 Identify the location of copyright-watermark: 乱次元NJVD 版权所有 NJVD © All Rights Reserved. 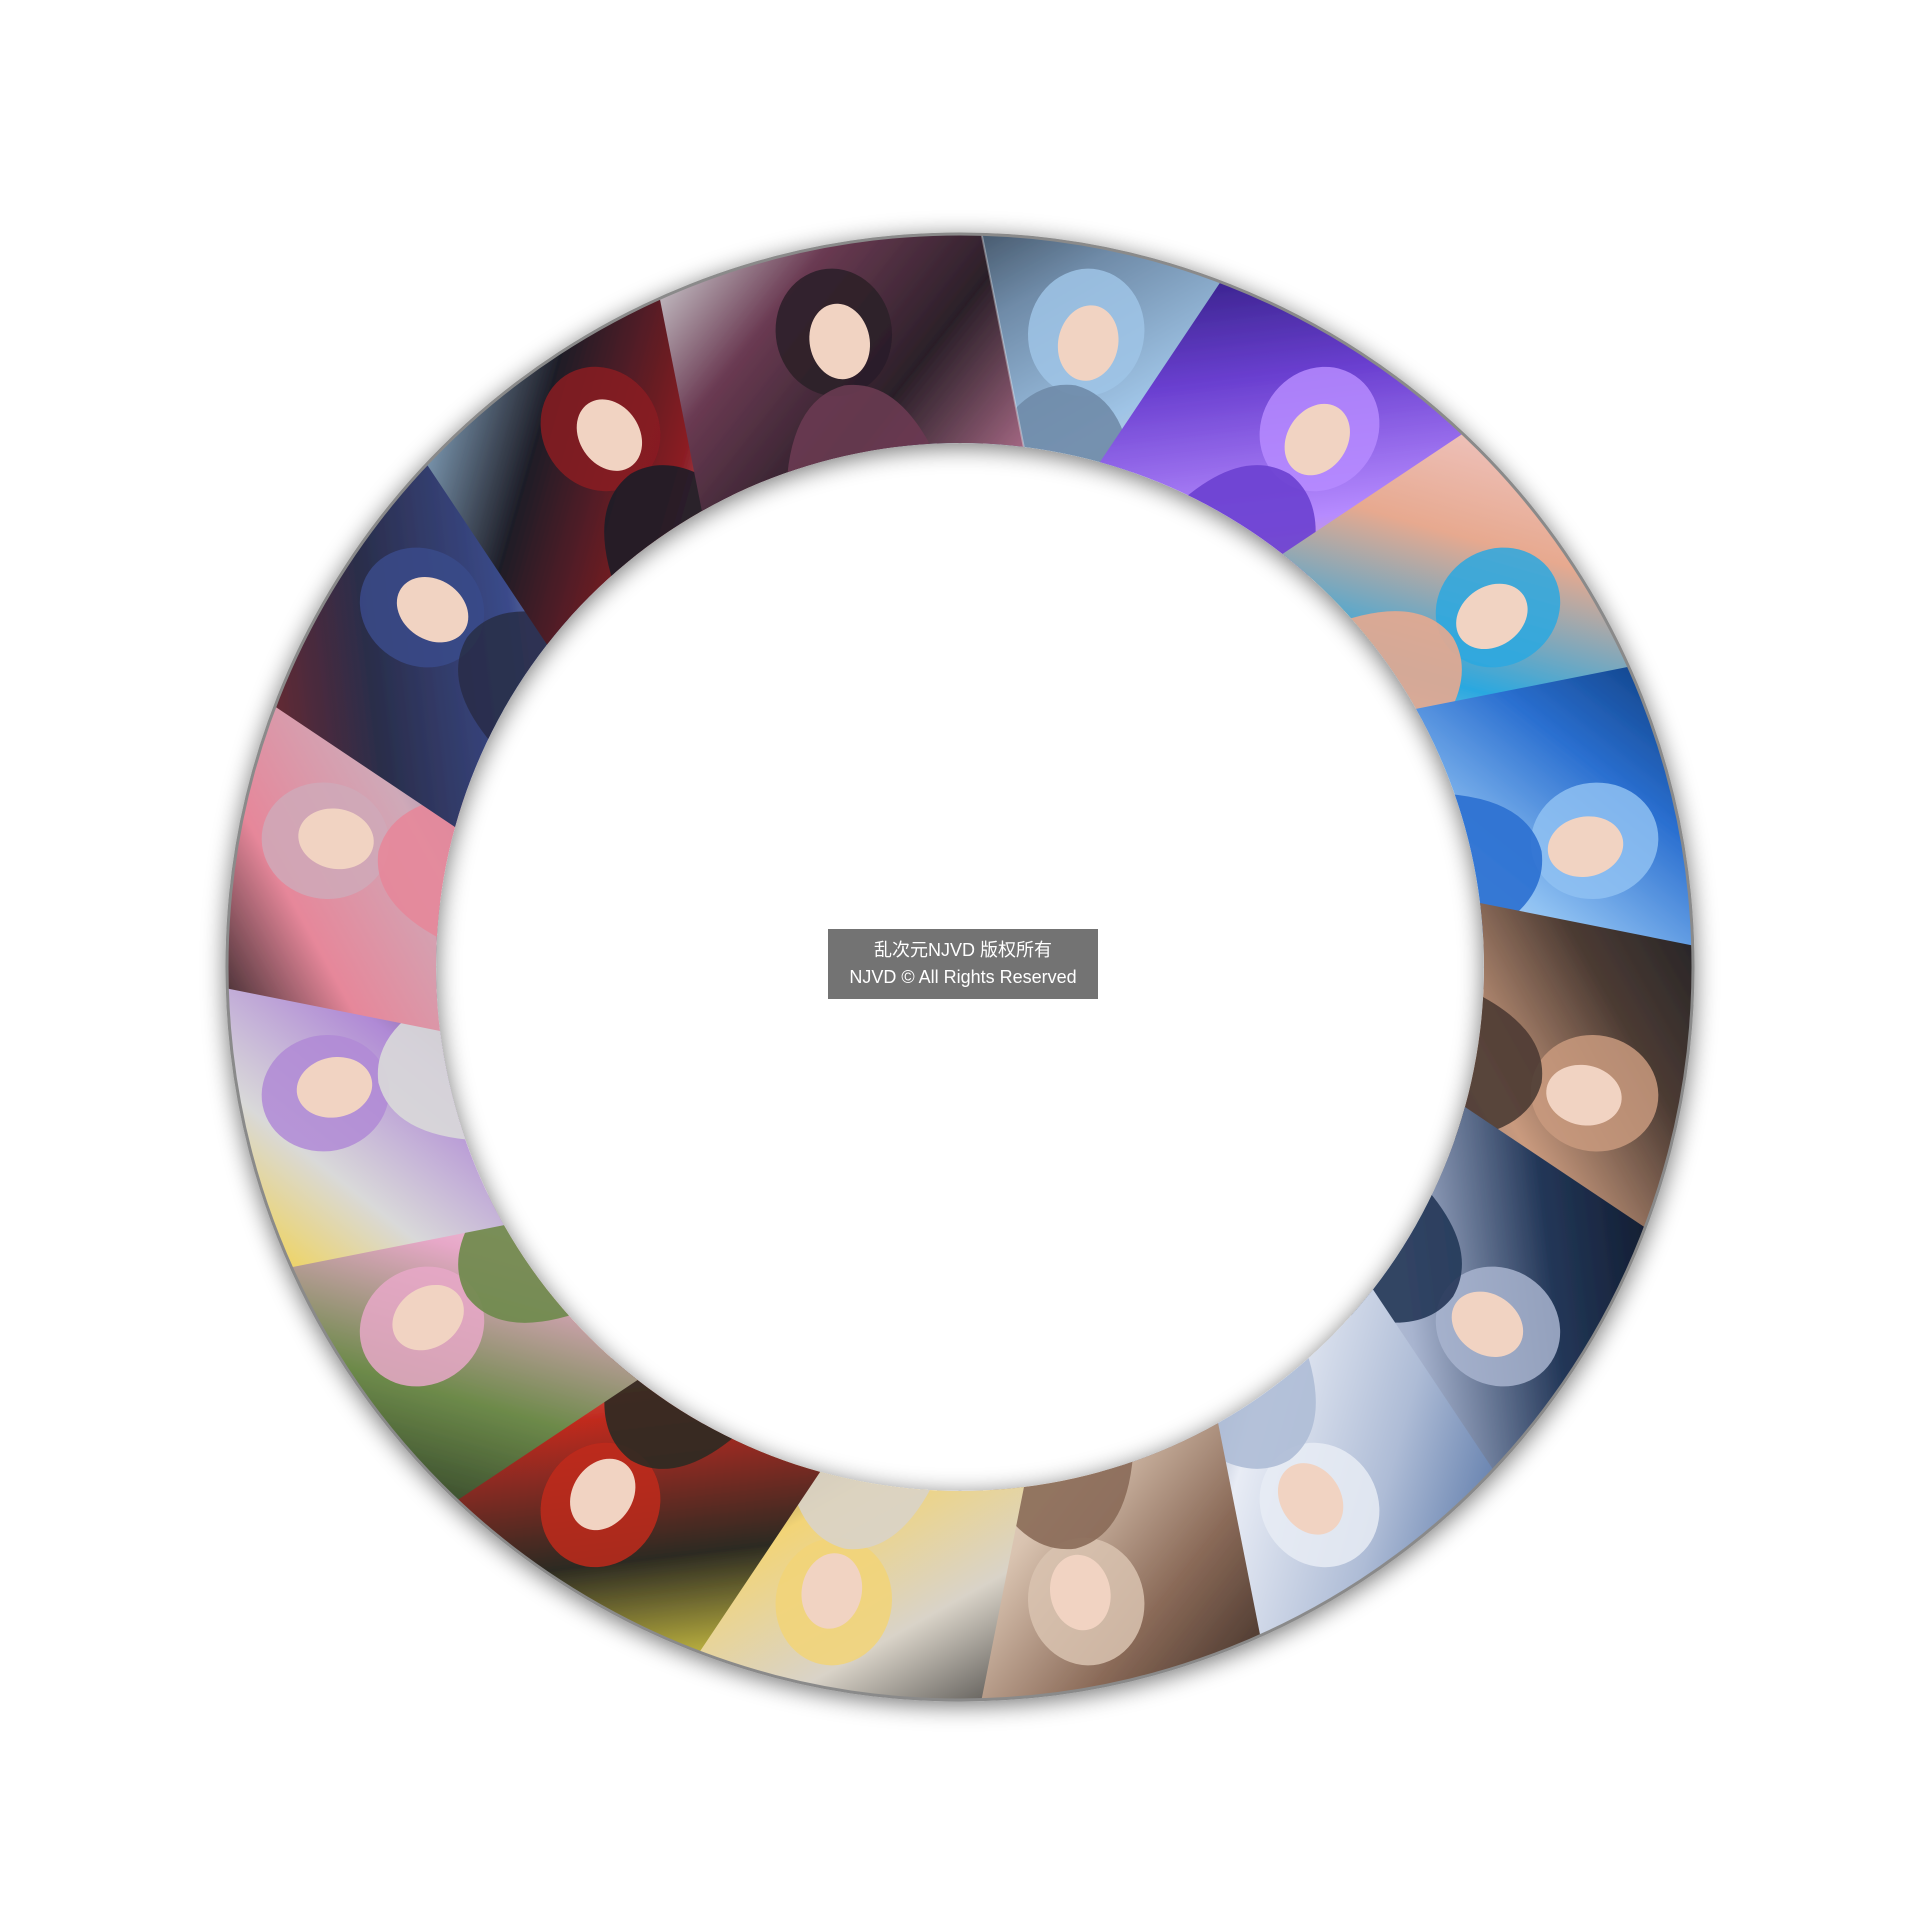
(963, 964).